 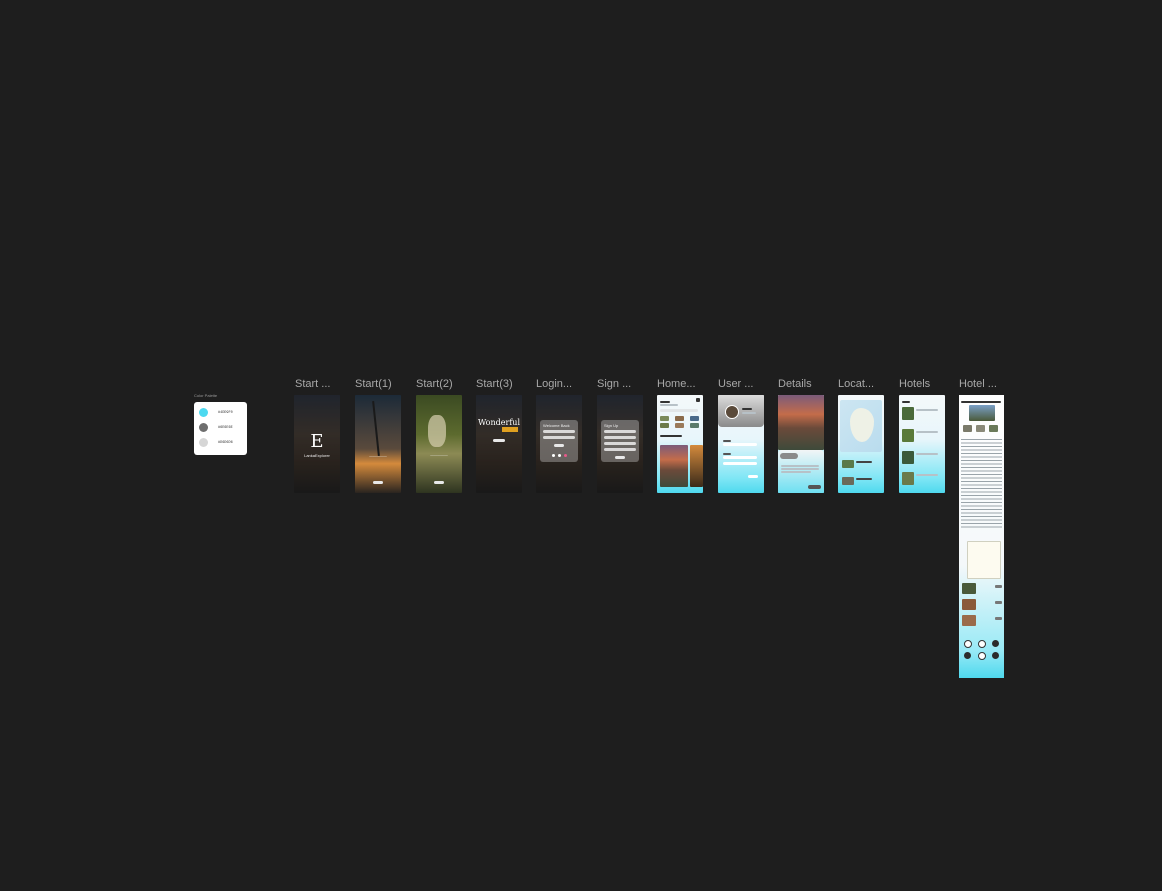 What do you see at coordinates (995, 643) in the screenshot?
I see `pool-icon` at bounding box center [995, 643].